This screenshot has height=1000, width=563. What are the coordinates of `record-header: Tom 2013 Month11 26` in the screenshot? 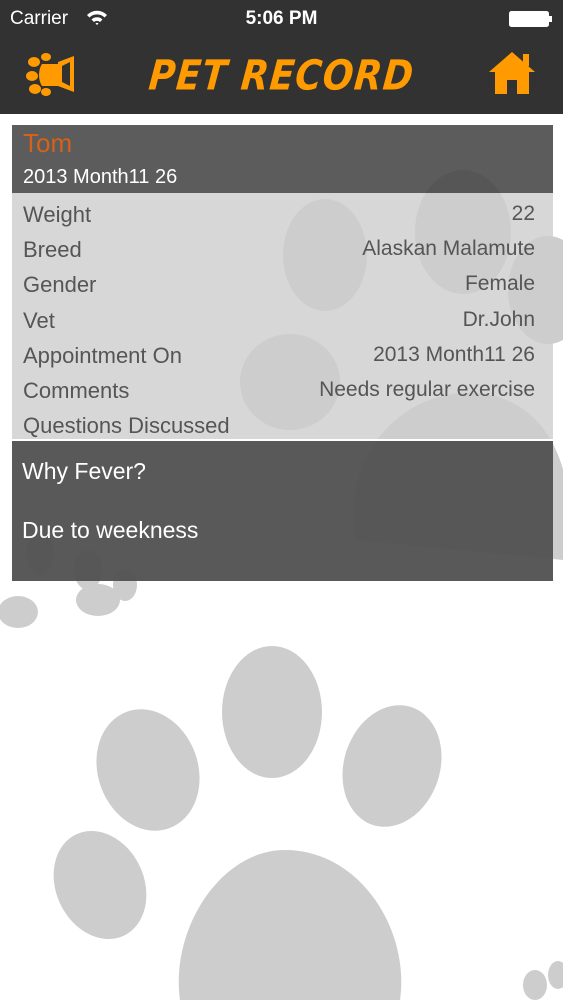 It's located at (282, 159).